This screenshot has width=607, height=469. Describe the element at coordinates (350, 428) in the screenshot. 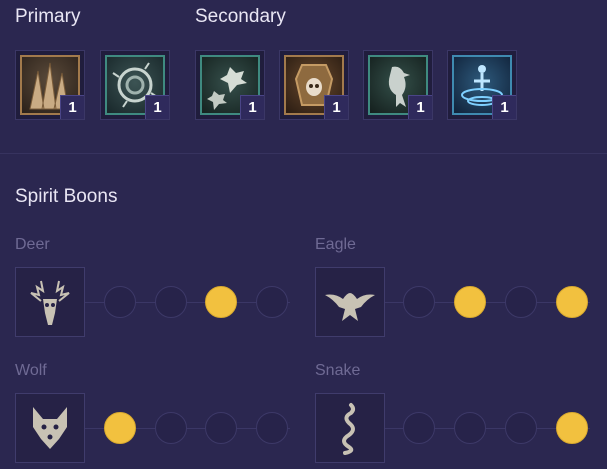

I see `snake-icon` at that location.